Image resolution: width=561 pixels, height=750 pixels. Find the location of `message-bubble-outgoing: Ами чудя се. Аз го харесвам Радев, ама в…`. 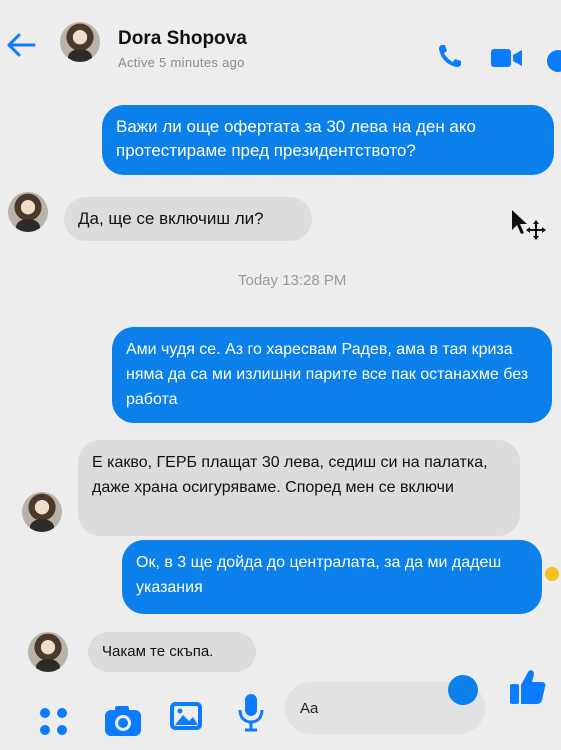

message-bubble-outgoing: Ами чудя се. Аз го харесвам Радев, ама в… is located at coordinates (332, 375).